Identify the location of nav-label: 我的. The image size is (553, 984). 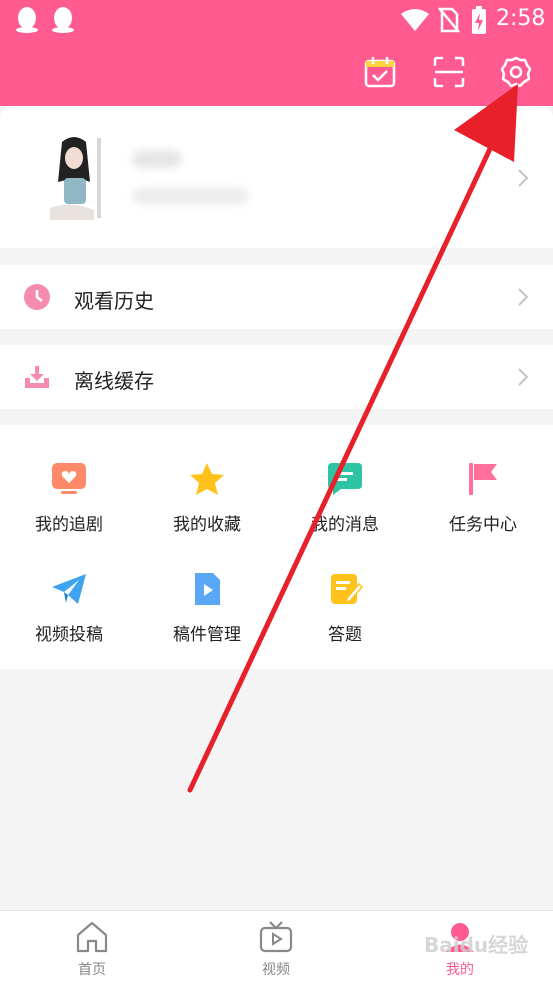
(460, 970).